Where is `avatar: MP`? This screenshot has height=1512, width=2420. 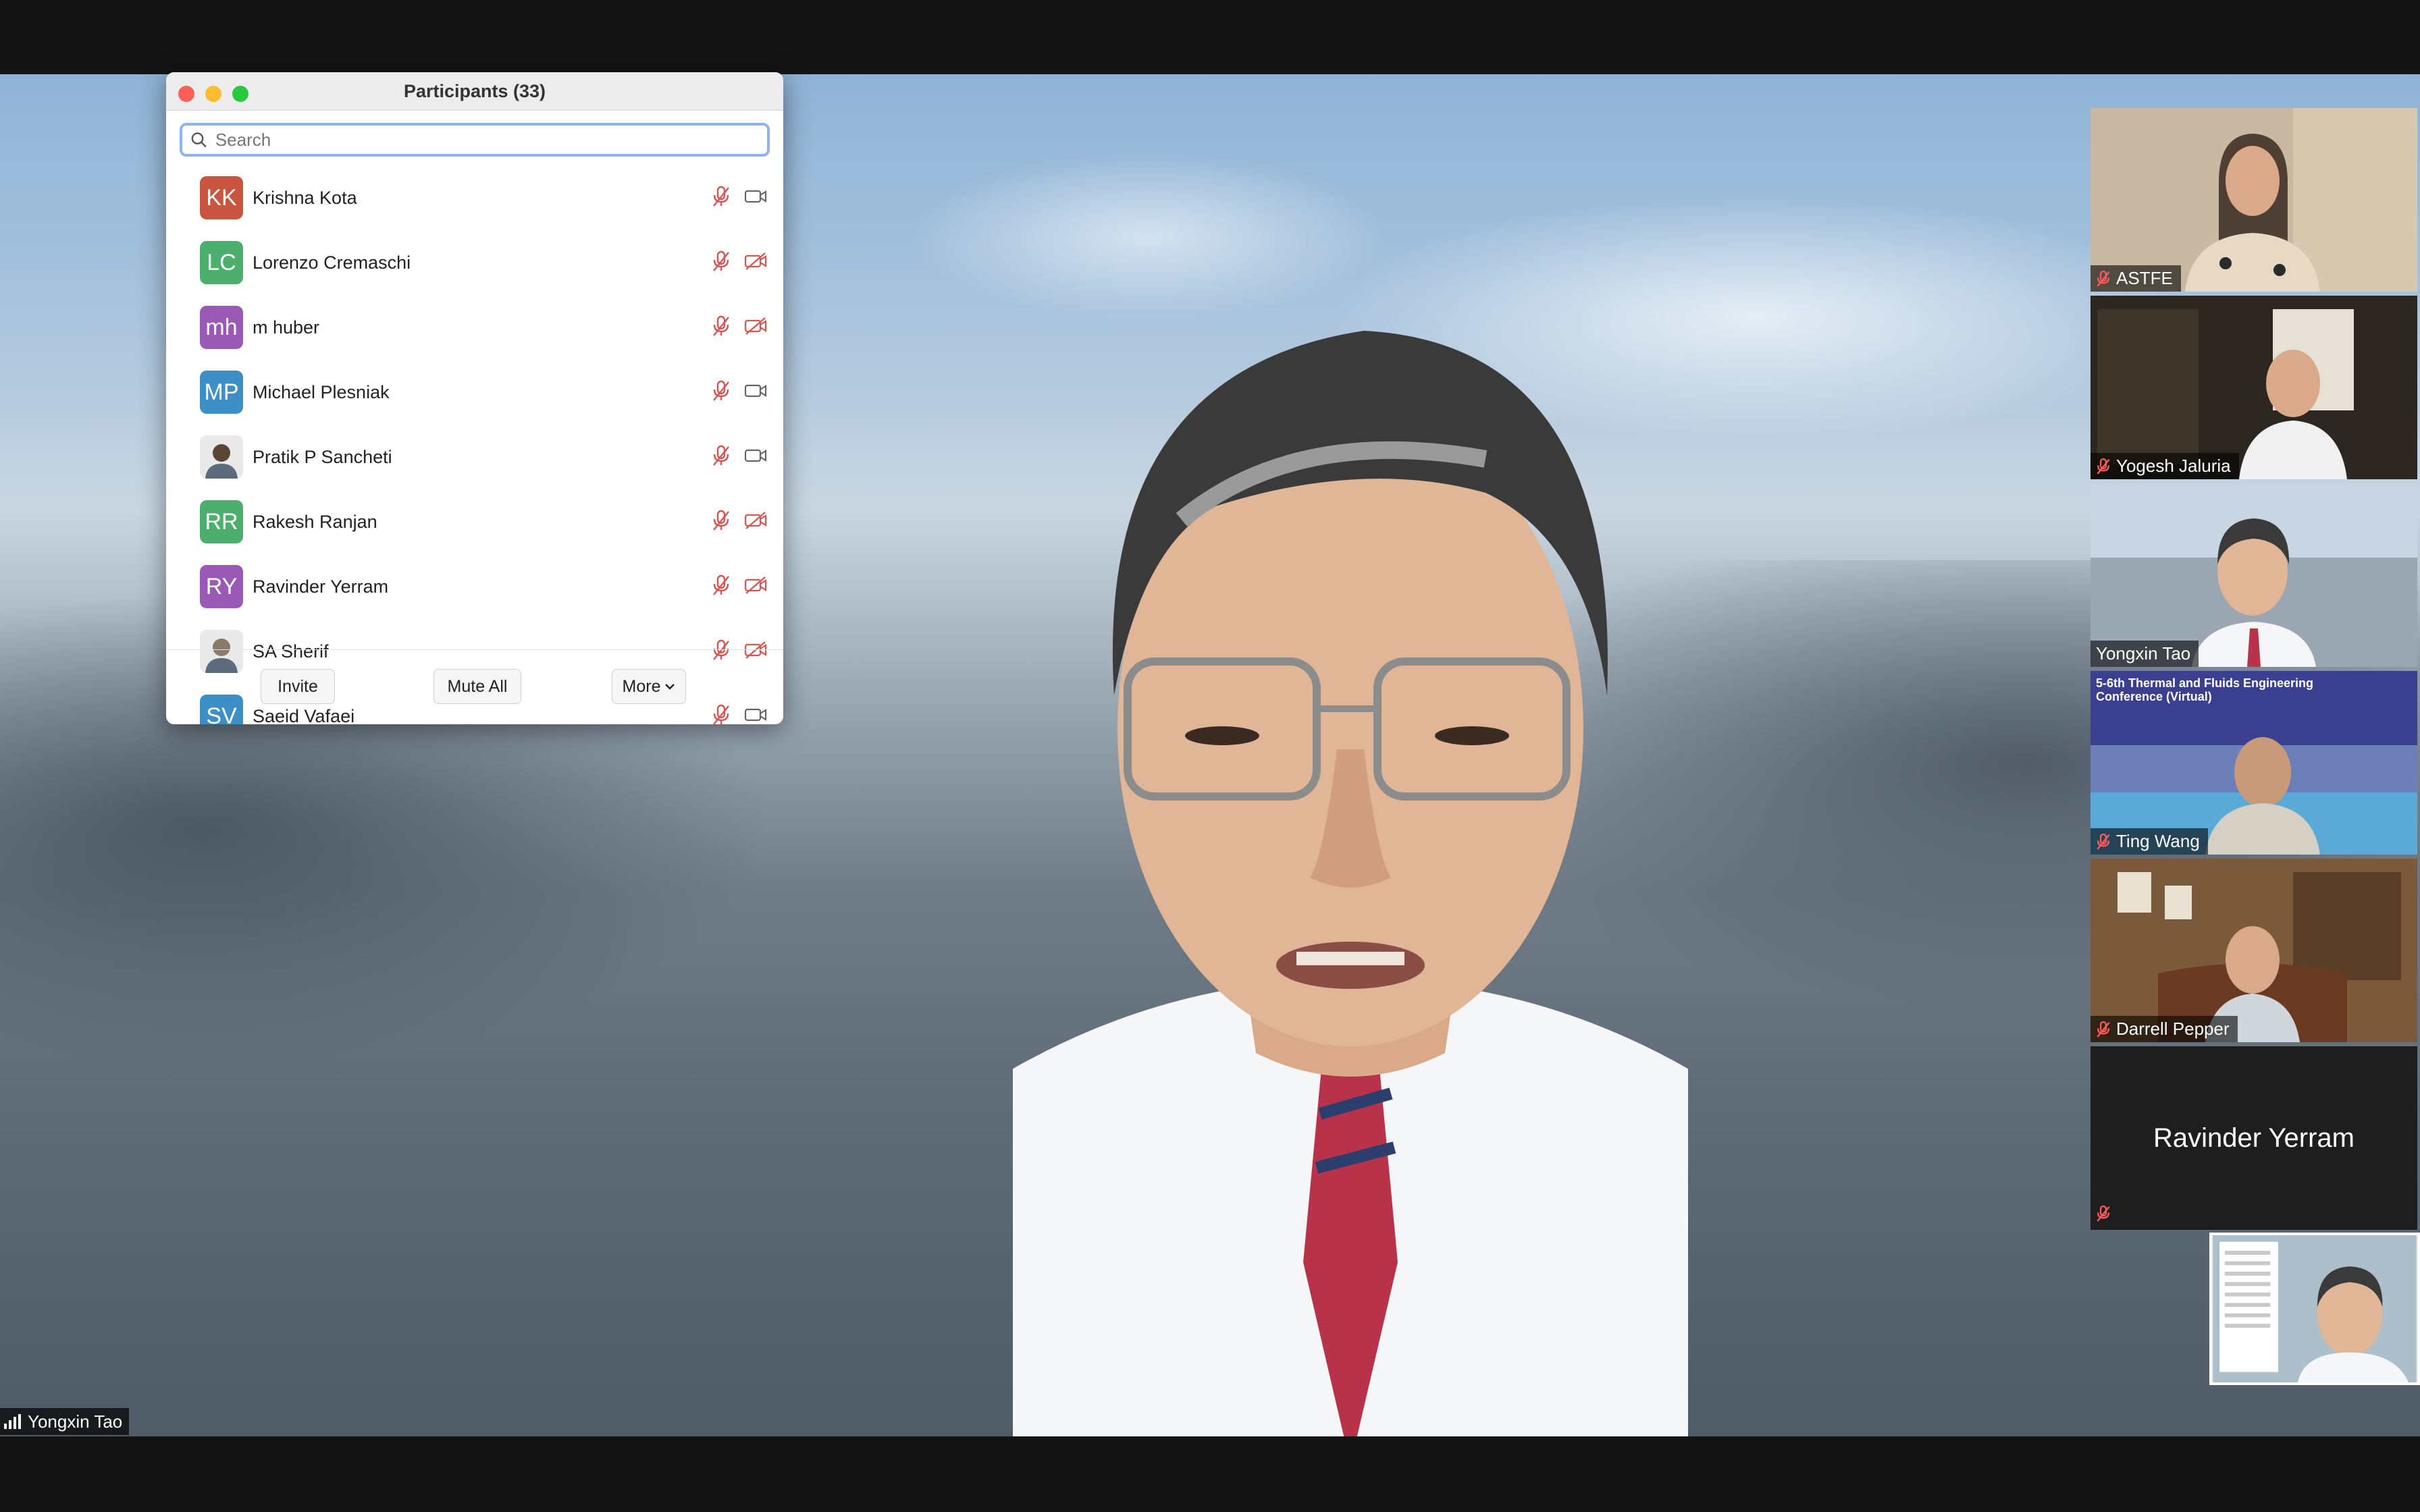
avatar: MP is located at coordinates (221, 392).